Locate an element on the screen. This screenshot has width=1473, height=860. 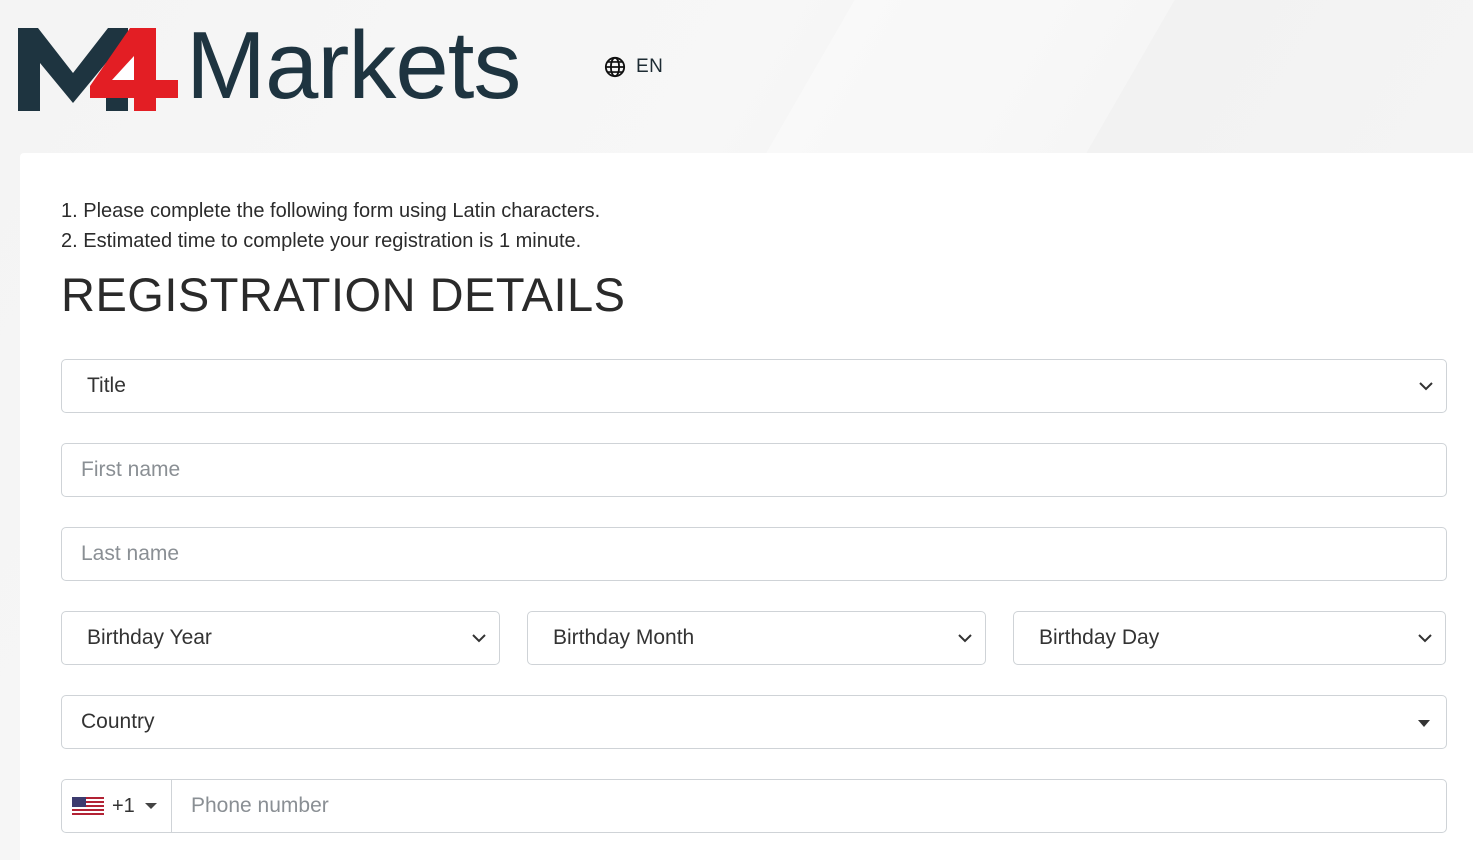
country-label: Country is located at coordinates (118, 721).